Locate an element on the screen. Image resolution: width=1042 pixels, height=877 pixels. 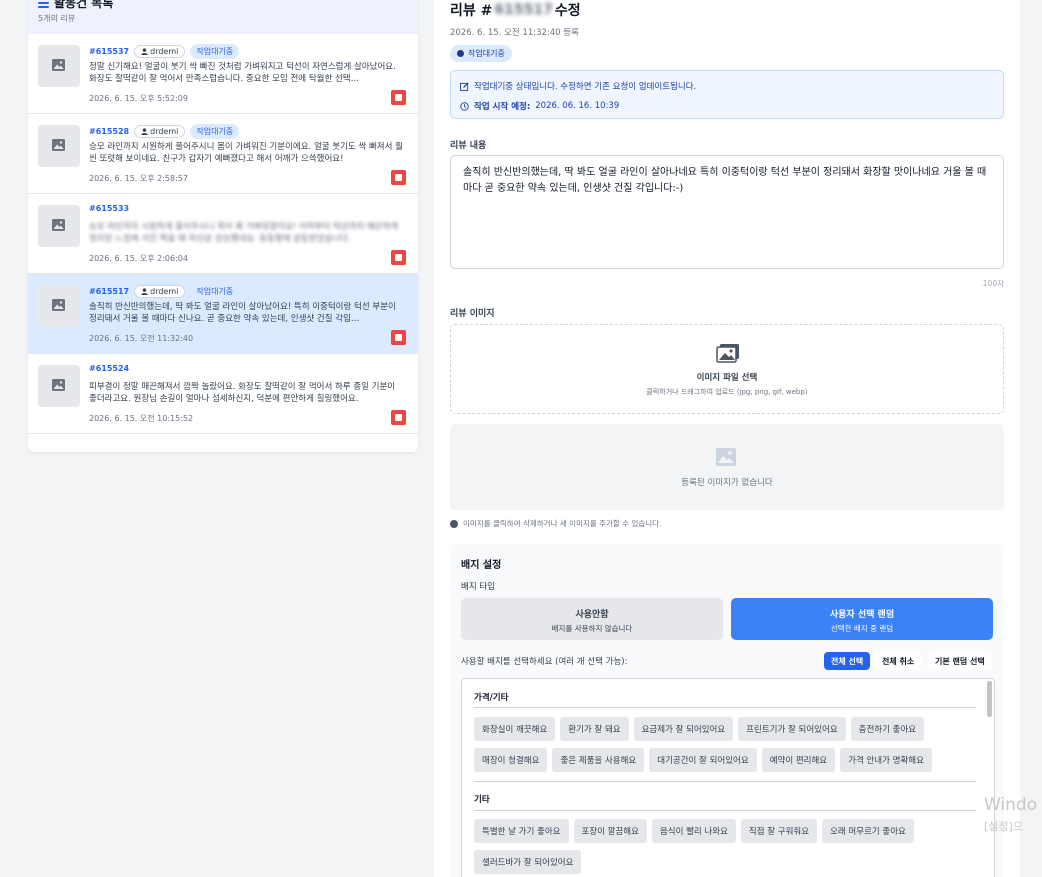
review-id: #615537 is located at coordinates (109, 51).